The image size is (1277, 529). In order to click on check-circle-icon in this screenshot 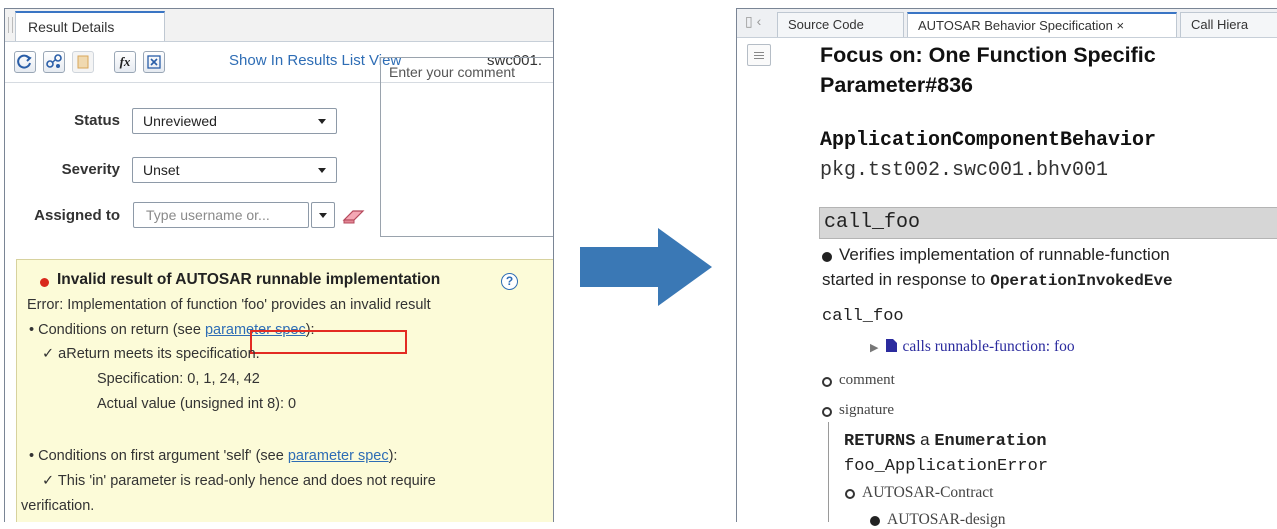, I will do `click(827, 257)`.